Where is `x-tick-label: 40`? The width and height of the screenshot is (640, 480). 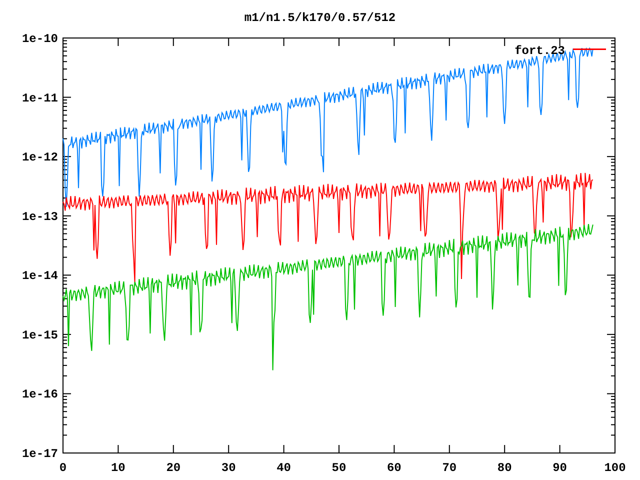
x-tick-label: 40 is located at coordinates (283, 468).